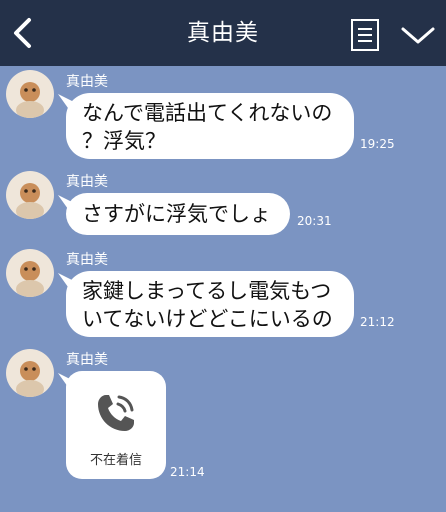 The image size is (446, 512). Describe the element at coordinates (365, 35) in the screenshot. I see `notes-icon` at that location.